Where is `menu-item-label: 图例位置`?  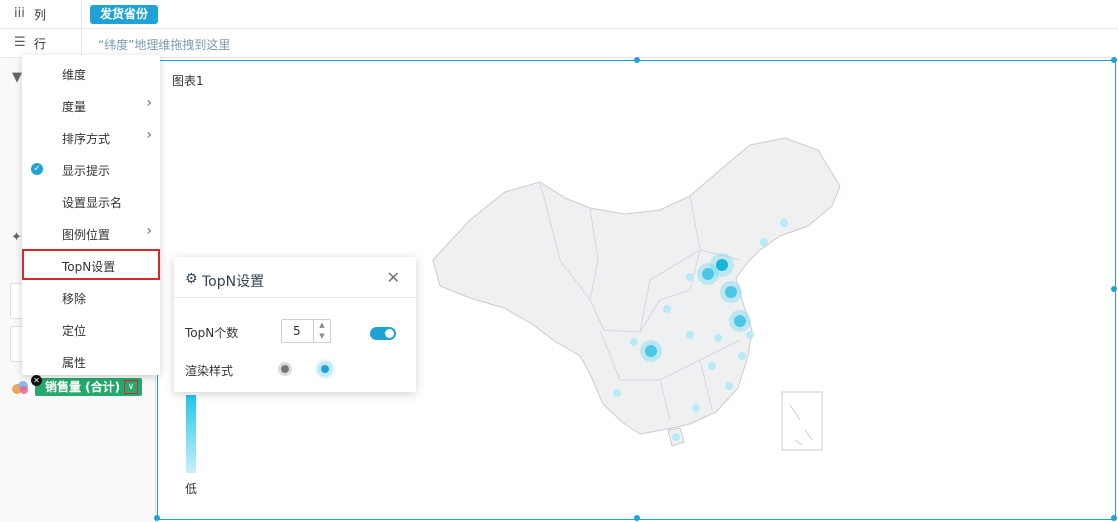
menu-item-label: 图例位置 is located at coordinates (86, 235).